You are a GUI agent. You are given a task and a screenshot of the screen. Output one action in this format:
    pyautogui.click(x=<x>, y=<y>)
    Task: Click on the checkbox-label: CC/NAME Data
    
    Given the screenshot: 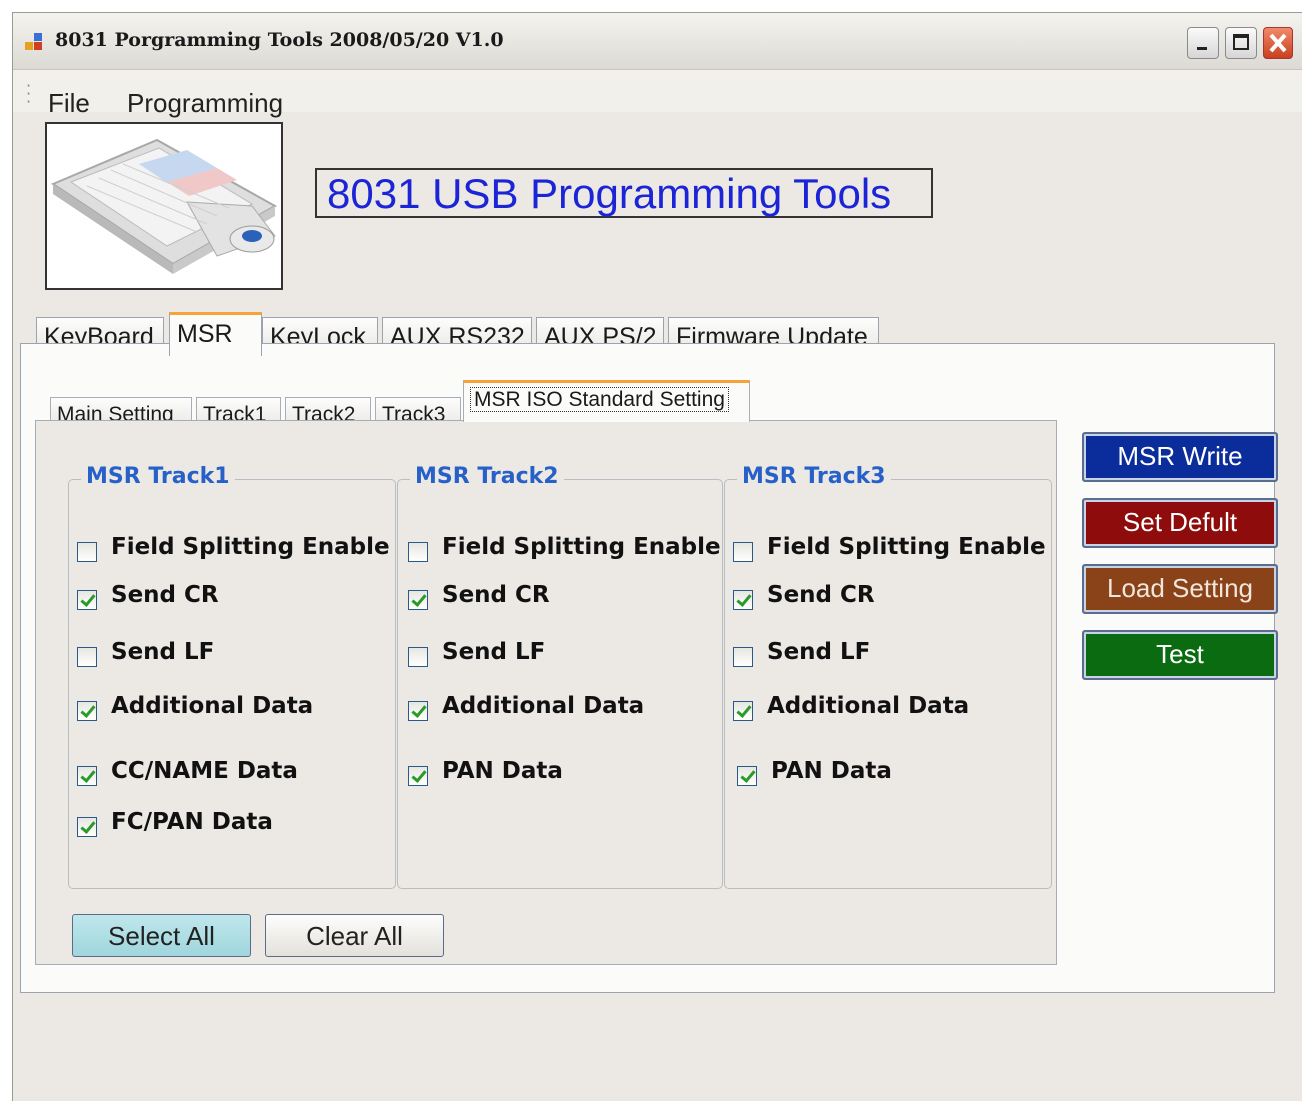 What is the action you would take?
    pyautogui.click(x=204, y=771)
    